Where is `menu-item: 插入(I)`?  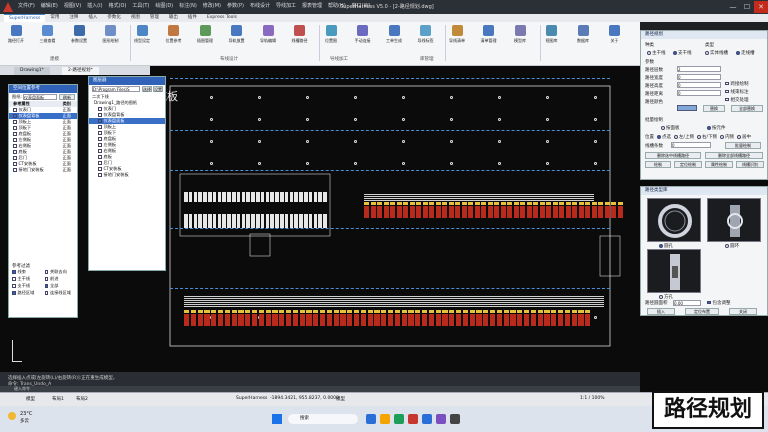
menu-item: 插入(I) is located at coordinates (94, 5).